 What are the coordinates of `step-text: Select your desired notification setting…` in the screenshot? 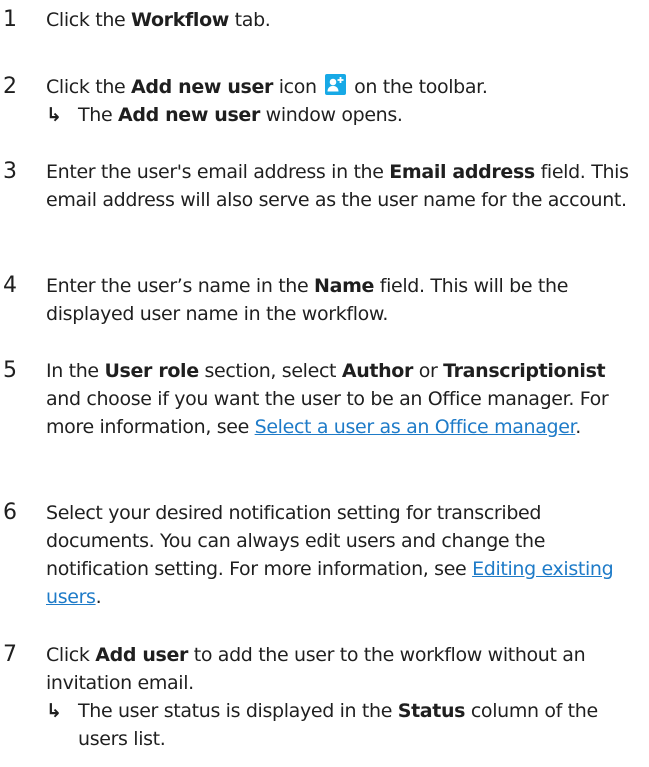 It's located at (330, 555).